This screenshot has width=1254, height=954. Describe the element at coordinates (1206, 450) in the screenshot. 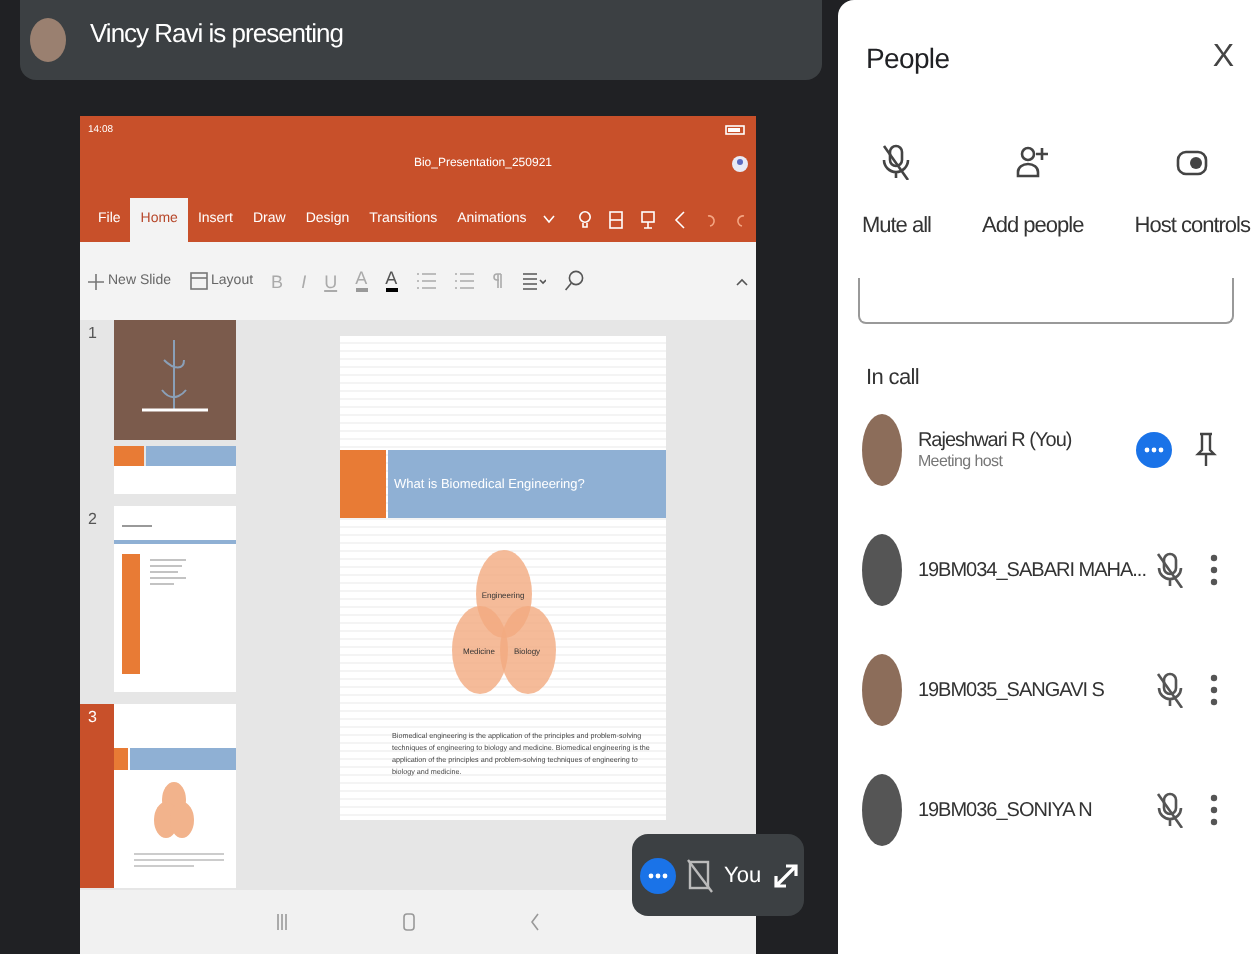

I see `pin-icon` at that location.